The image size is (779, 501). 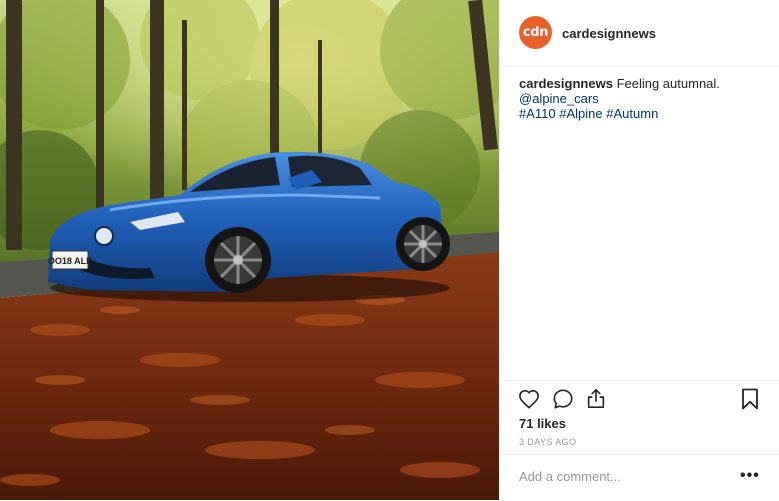 What do you see at coordinates (535, 32) in the screenshot?
I see `avatar: cdn` at bounding box center [535, 32].